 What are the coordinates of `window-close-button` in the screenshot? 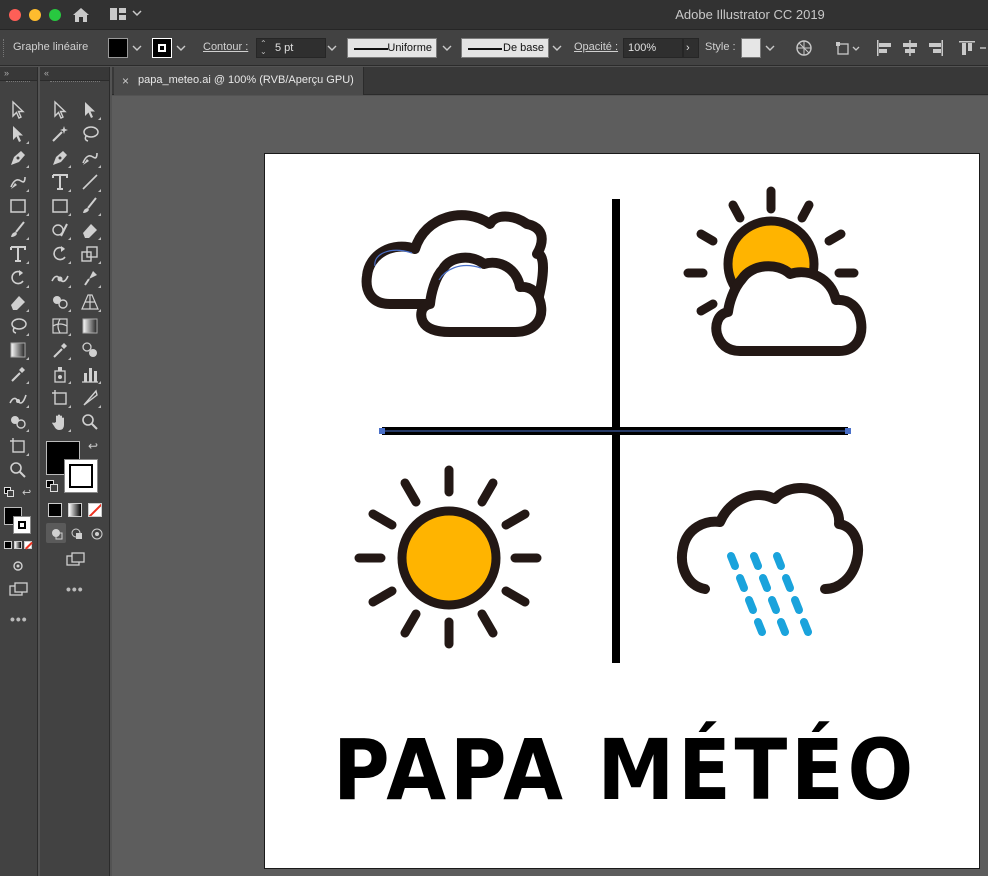 It's located at (15, 15).